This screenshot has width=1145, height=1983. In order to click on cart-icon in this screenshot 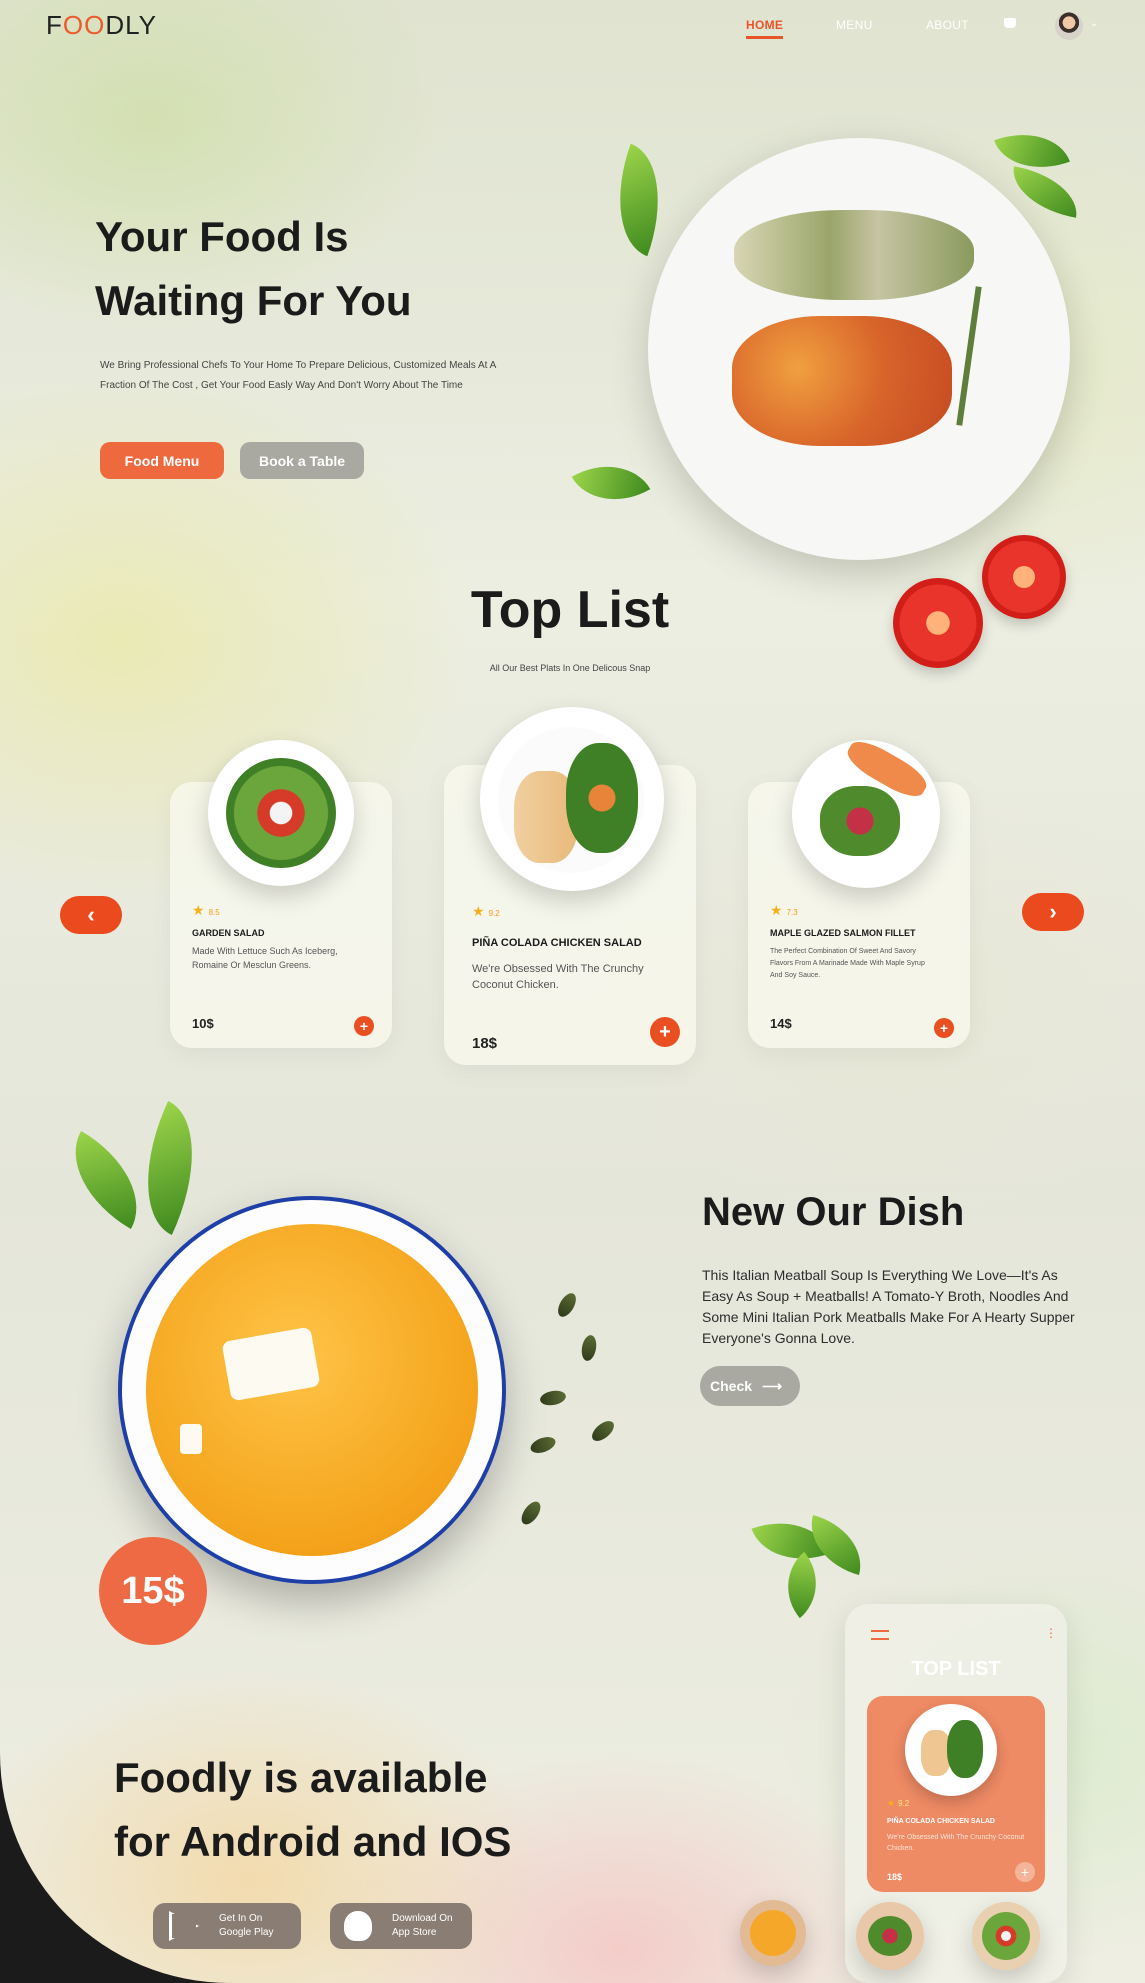, I will do `click(1010, 23)`.